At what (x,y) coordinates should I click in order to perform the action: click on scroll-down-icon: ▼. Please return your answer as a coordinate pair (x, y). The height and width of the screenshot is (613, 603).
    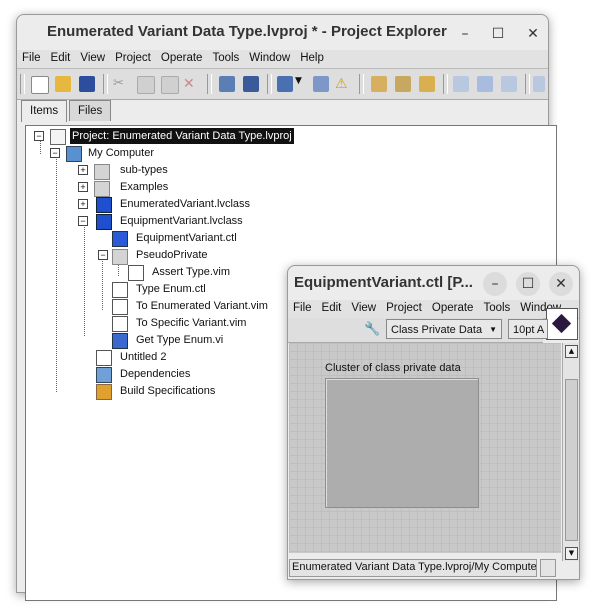
    Looking at the image, I should click on (571, 553).